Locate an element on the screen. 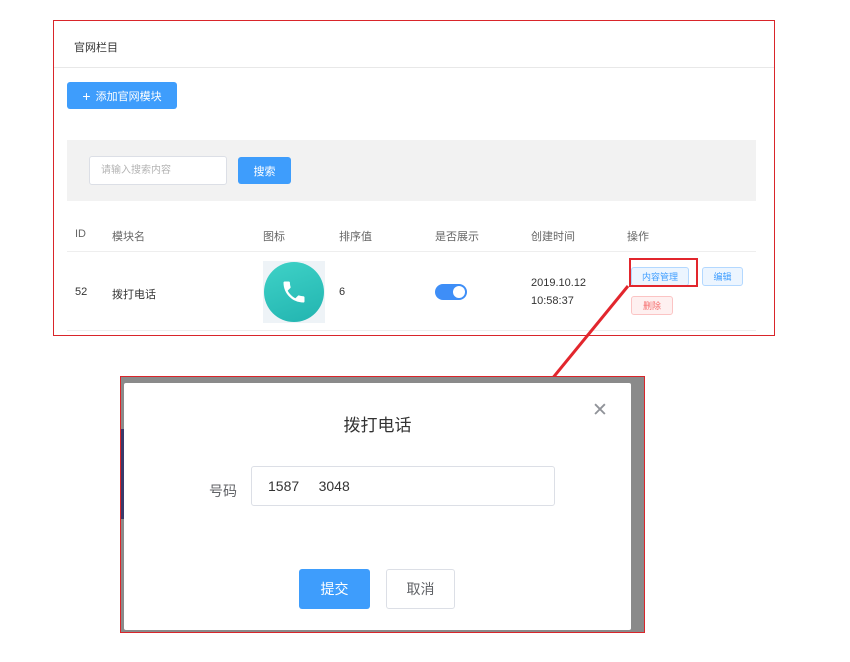 This screenshot has height=662, width=850. column-header-actions: 操作 is located at coordinates (638, 237).